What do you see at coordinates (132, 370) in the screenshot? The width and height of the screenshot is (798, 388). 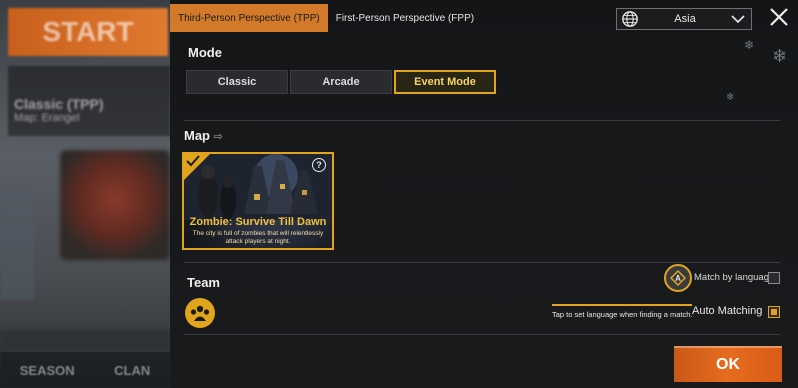 I see `background-clan-label: CLAN` at bounding box center [132, 370].